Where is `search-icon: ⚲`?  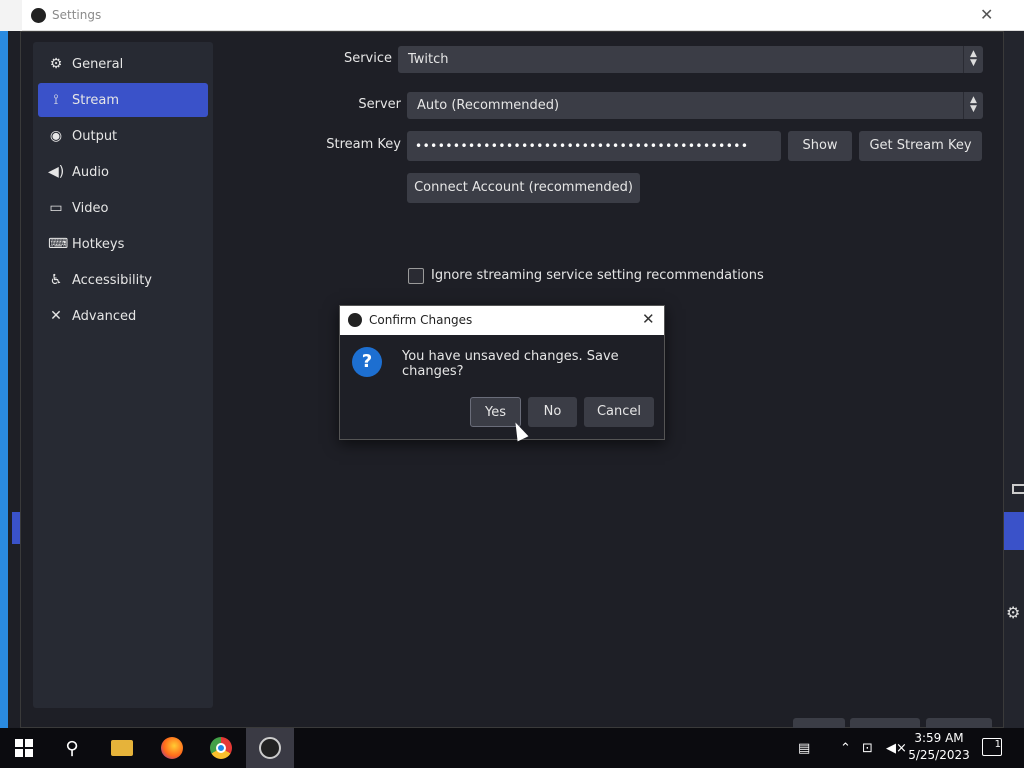 search-icon: ⚲ is located at coordinates (72, 748).